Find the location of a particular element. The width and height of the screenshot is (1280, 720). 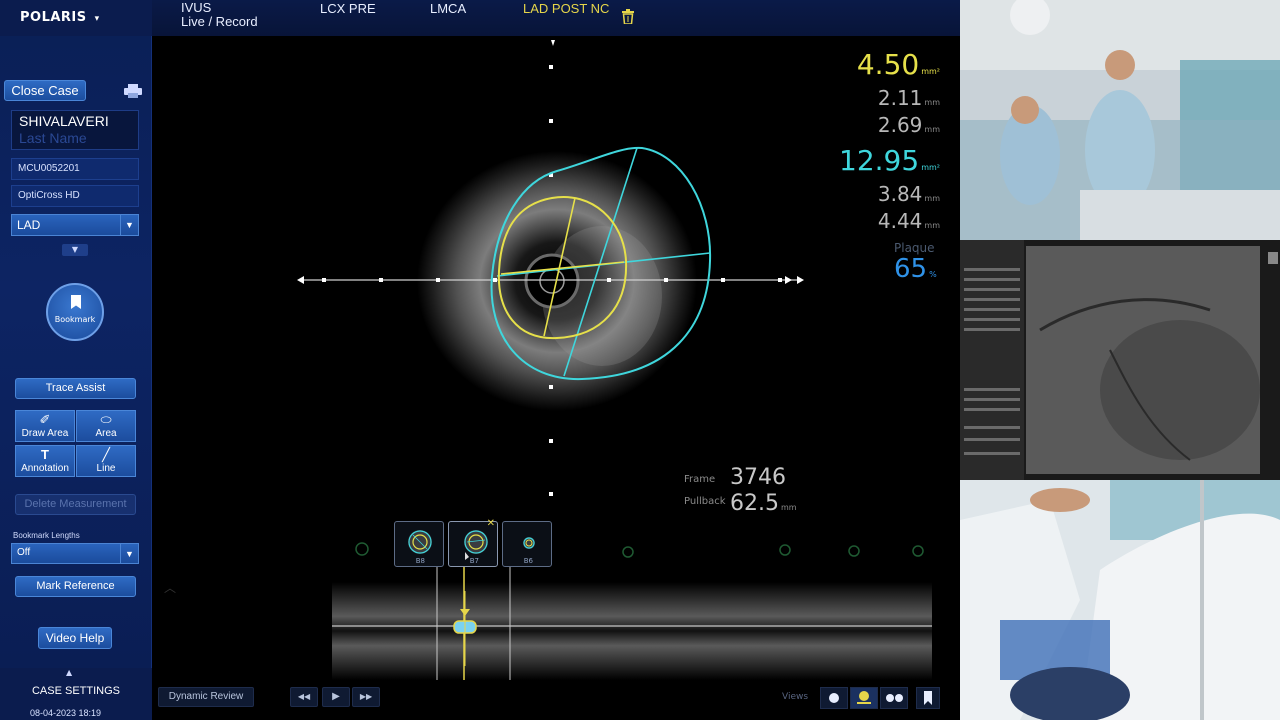

lumen-measurements: 4.50 mm² 2.11 mm 2.69 mm is located at coordinates (880, 95).